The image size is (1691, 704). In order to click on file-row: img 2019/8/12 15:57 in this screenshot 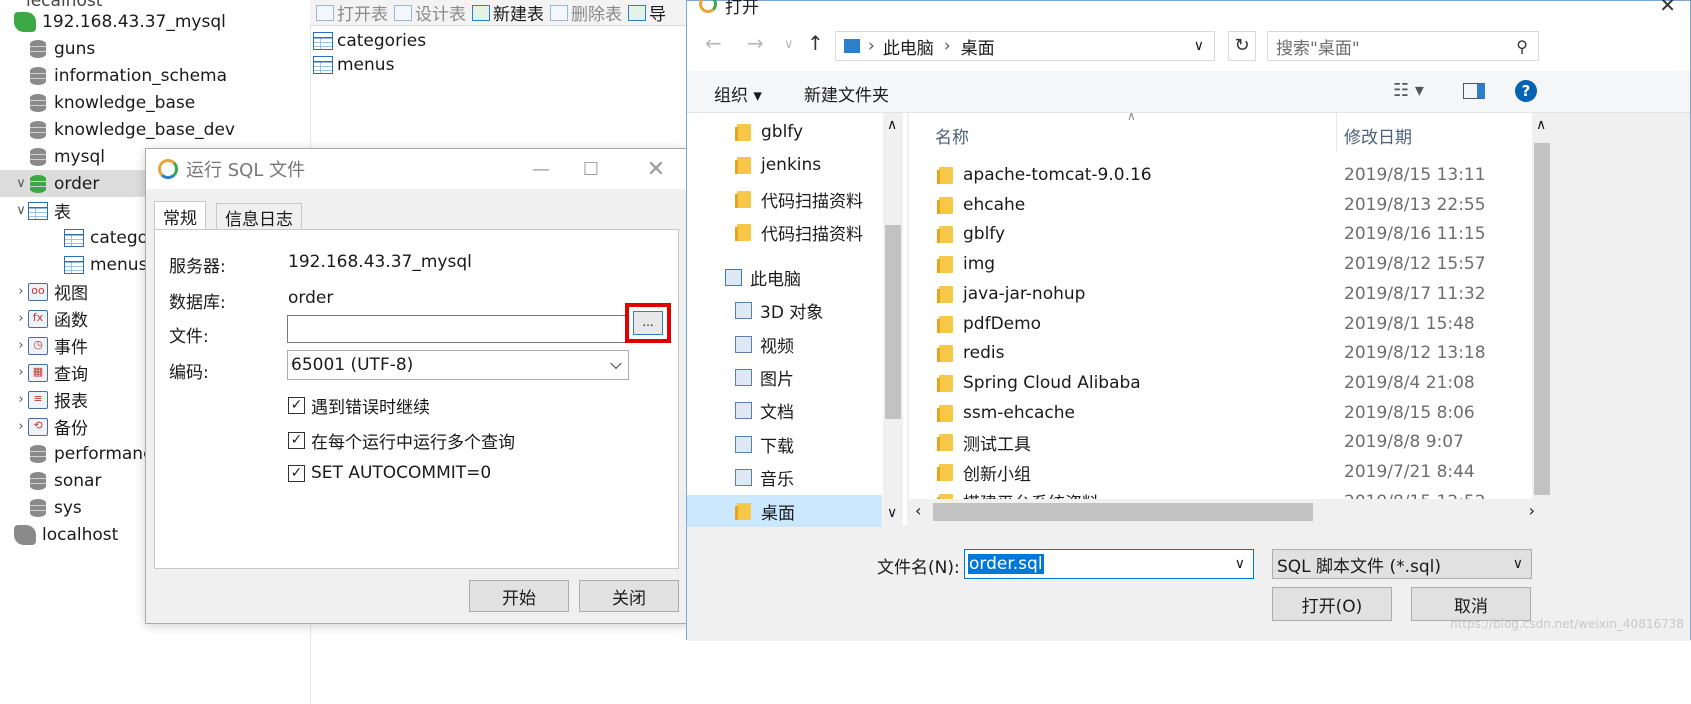, I will do `click(1219, 264)`.